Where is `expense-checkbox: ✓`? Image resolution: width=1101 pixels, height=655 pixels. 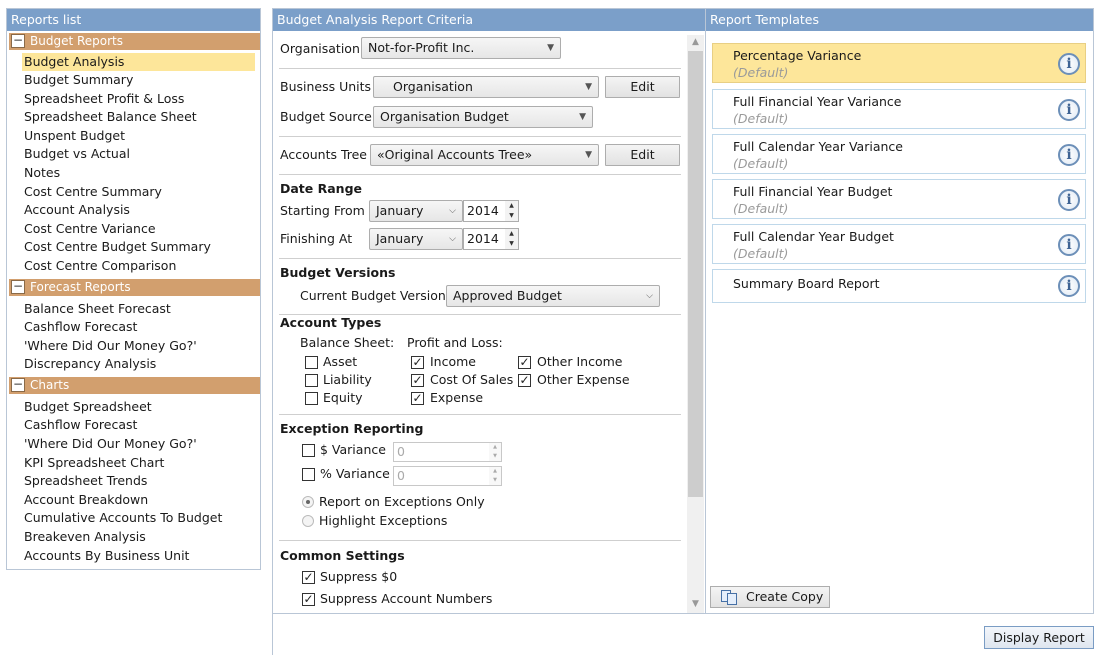
expense-checkbox: ✓ is located at coordinates (417, 398).